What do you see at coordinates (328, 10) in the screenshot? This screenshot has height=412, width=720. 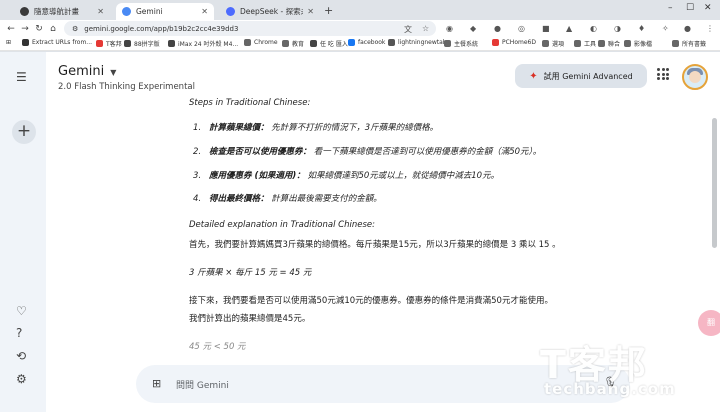 I see `new-tab-icon: +` at bounding box center [328, 10].